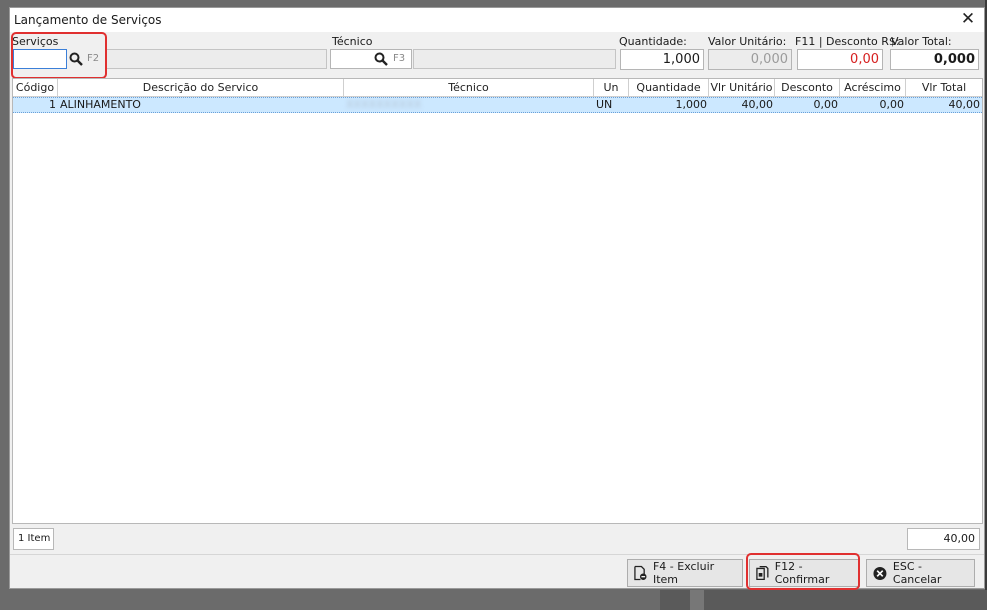  I want to click on excluir-item-label: F4 - Excluir Item, so click(683, 573).